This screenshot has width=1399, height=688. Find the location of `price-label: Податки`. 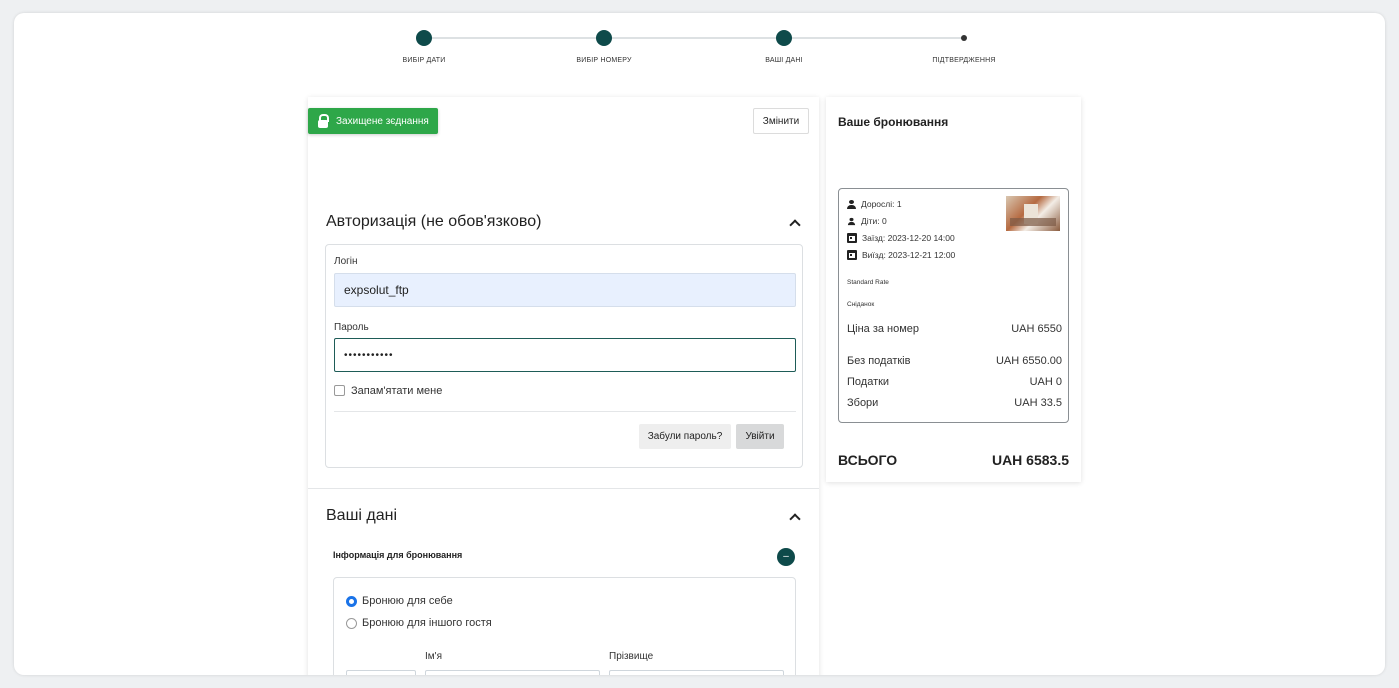

price-label: Податки is located at coordinates (868, 382).